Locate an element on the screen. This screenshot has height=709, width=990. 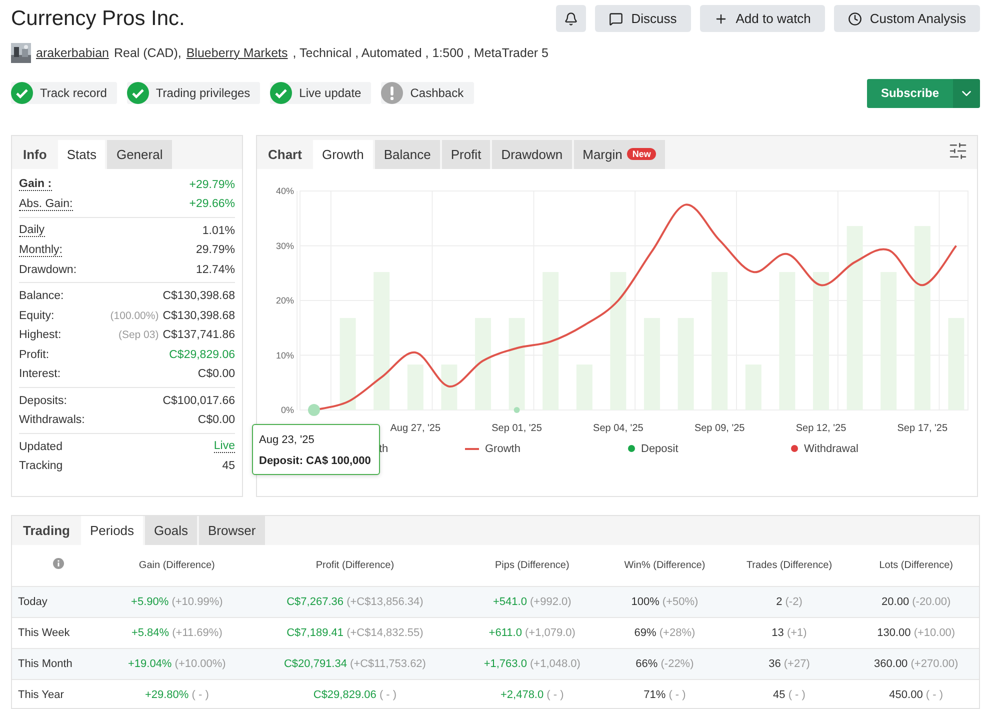
x-axis-label: Sep 09, '25 is located at coordinates (719, 428).